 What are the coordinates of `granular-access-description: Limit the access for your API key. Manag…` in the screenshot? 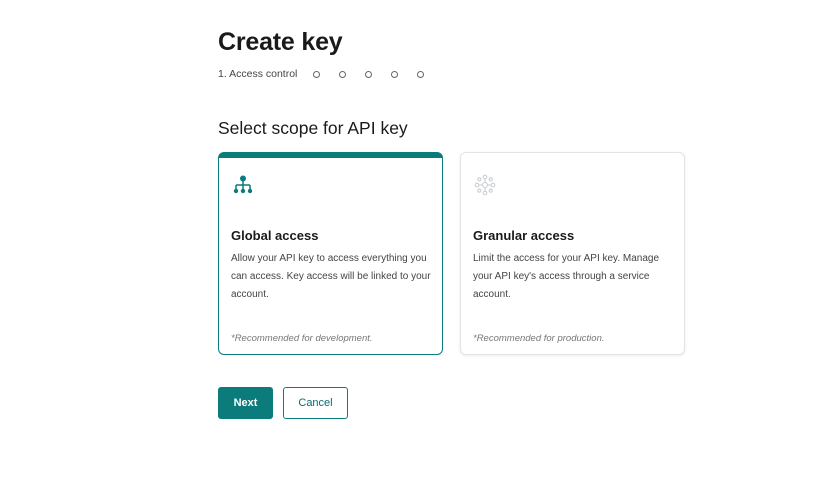 It's located at (566, 276).